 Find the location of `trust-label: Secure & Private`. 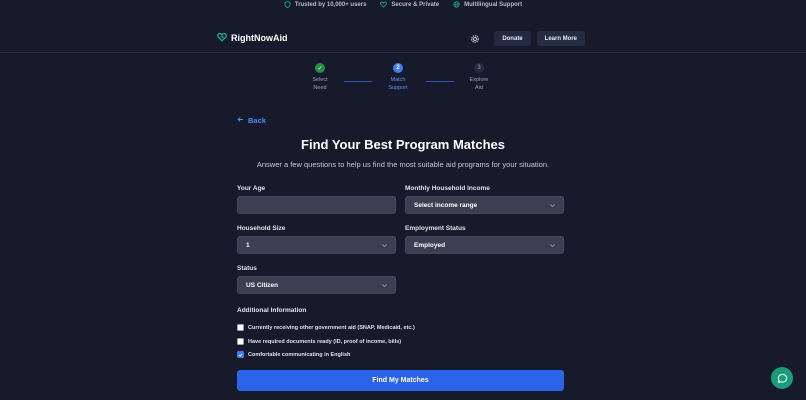

trust-label: Secure & Private is located at coordinates (415, 4).